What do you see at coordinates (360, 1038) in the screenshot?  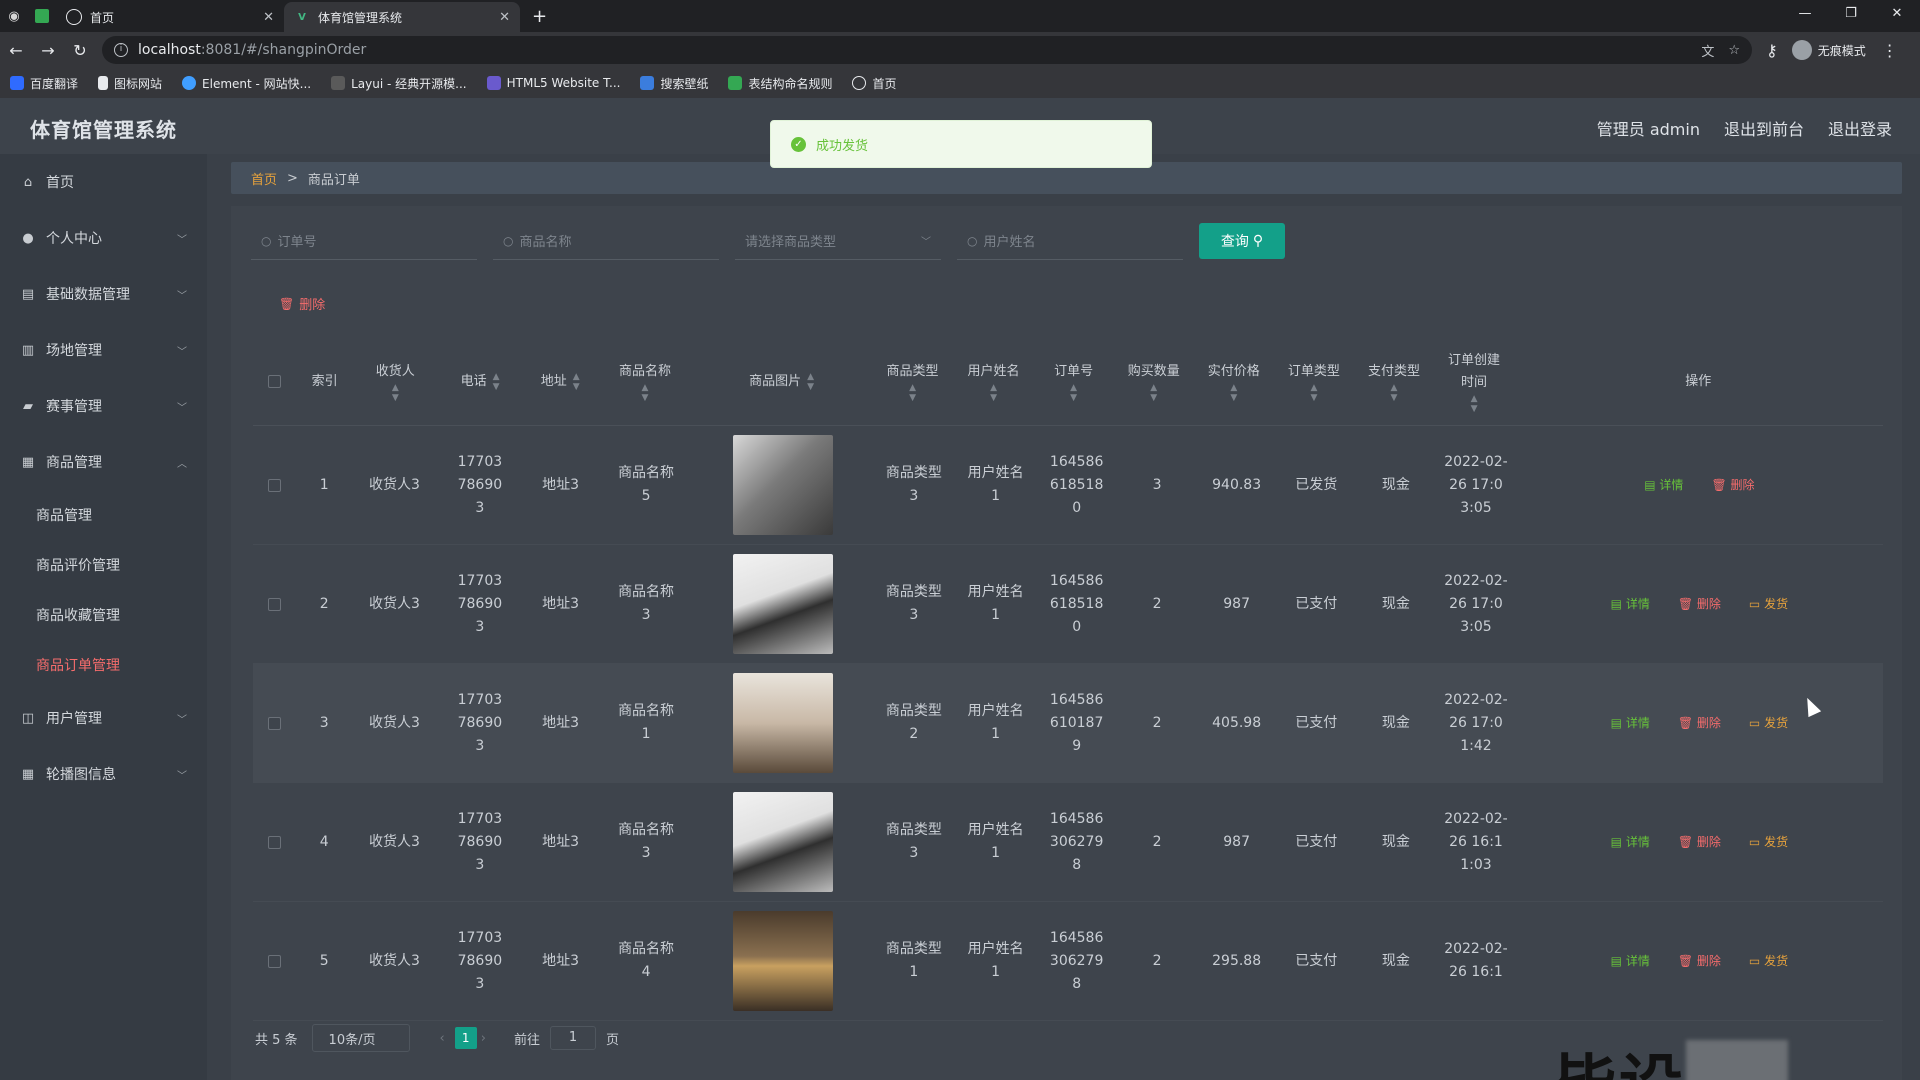 I see `page-size-select: 10条/页` at bounding box center [360, 1038].